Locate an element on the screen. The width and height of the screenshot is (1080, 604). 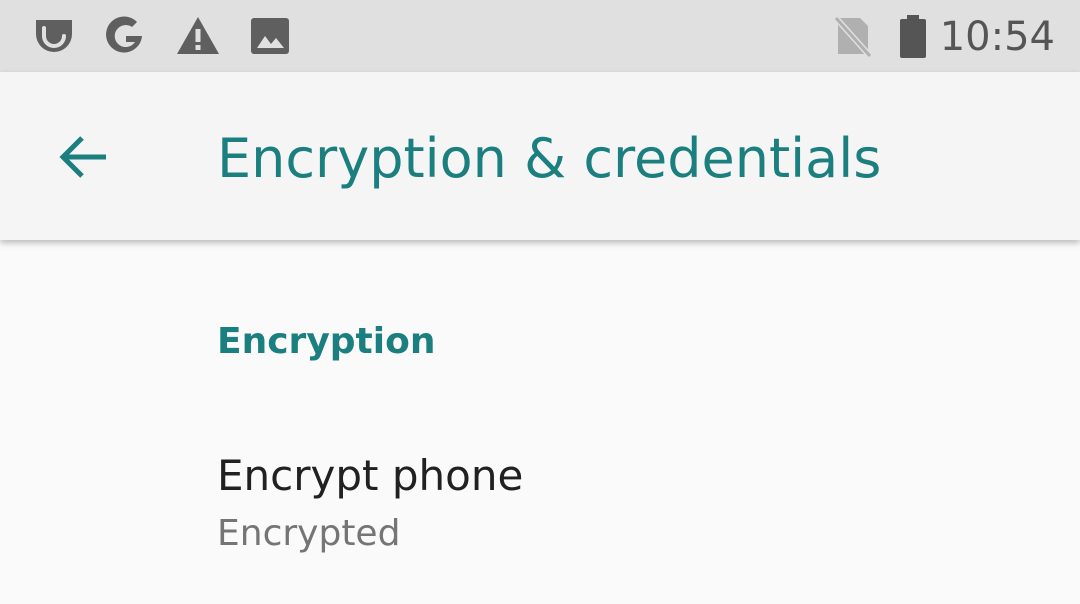
section-header-encryption: Encryption is located at coordinates (326, 341).